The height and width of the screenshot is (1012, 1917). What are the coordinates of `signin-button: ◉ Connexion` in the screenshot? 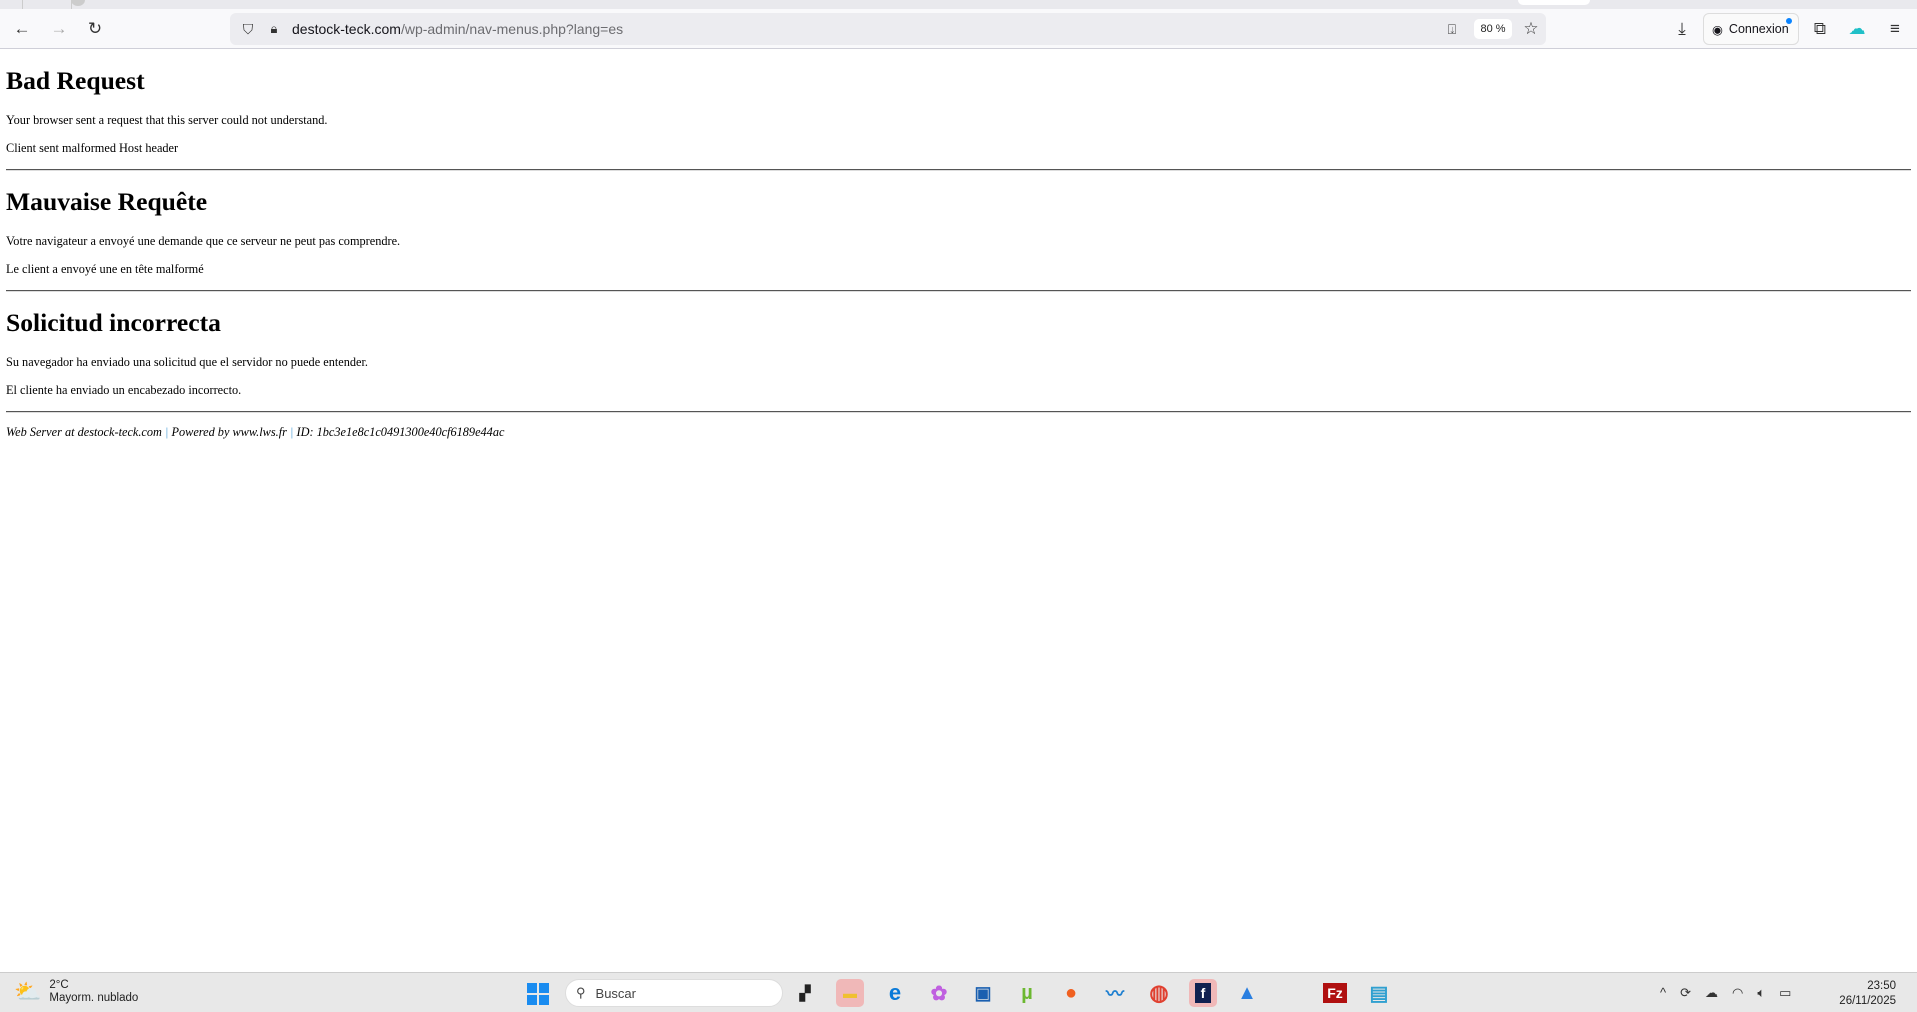 It's located at (1751, 29).